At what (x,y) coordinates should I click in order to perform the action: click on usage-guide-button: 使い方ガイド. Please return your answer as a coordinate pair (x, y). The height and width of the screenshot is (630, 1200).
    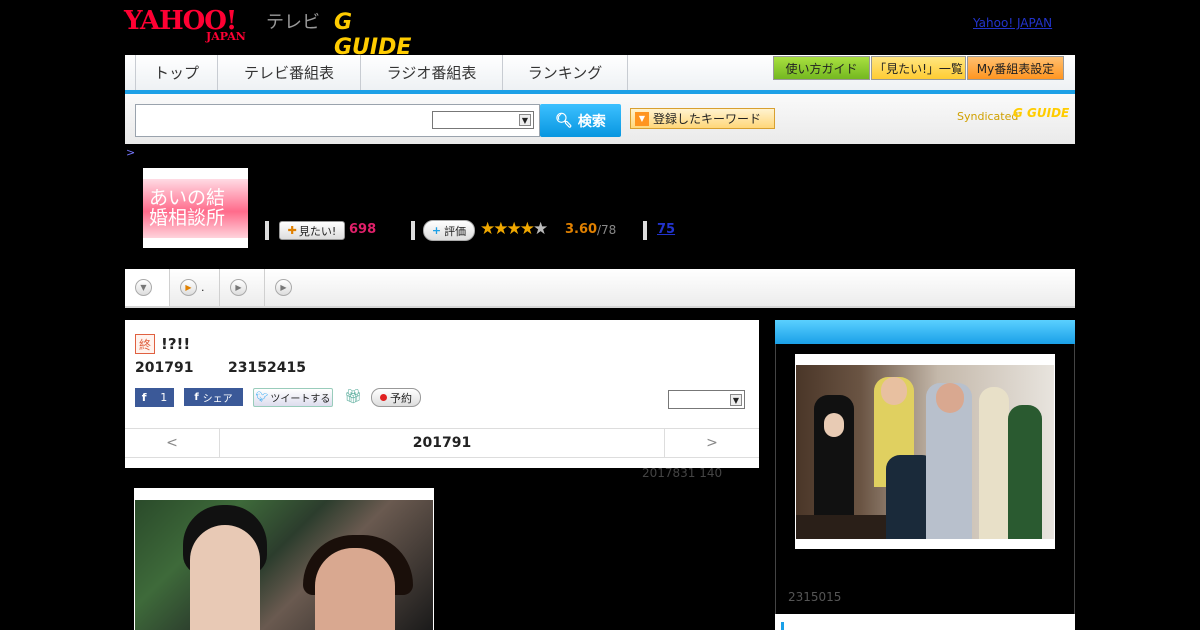
    Looking at the image, I should click on (821, 68).